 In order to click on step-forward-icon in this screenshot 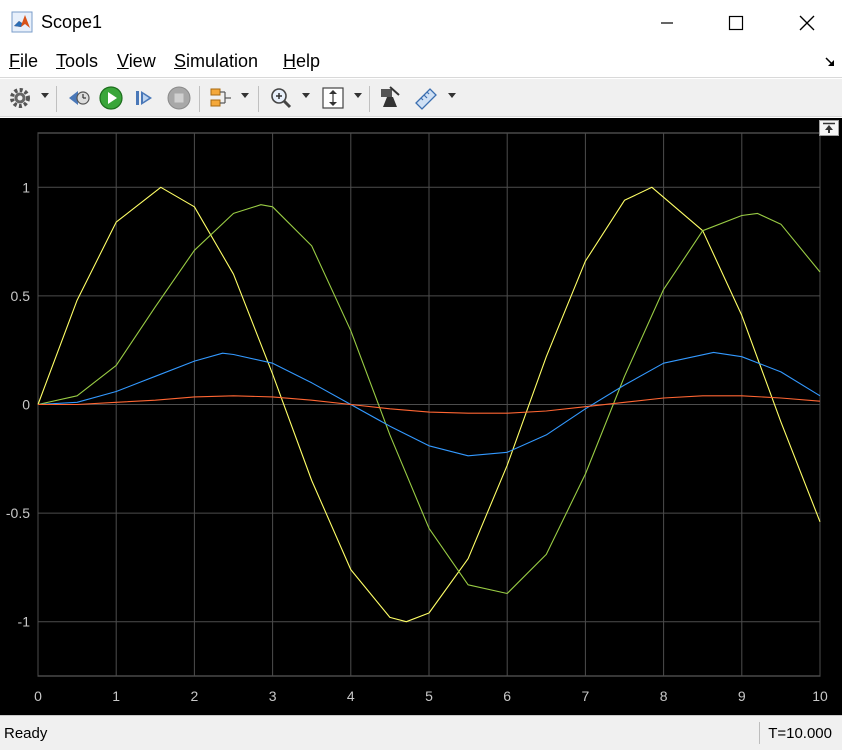, I will do `click(144, 98)`.